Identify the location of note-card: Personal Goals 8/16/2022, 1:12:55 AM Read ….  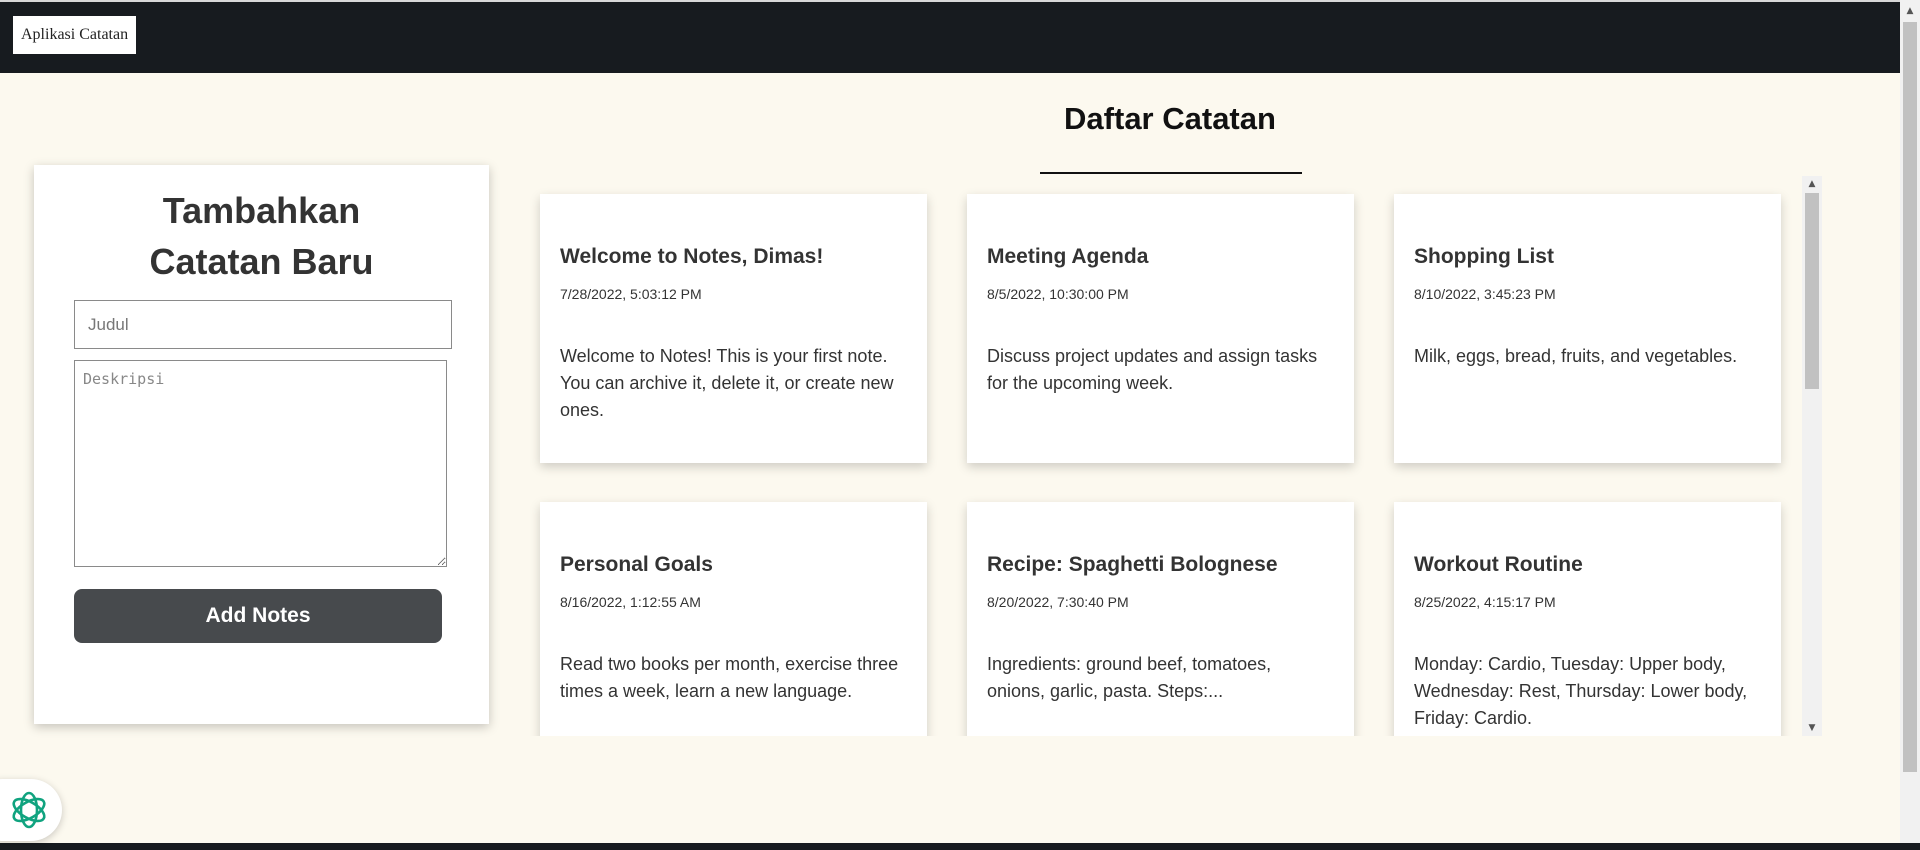
(733, 619).